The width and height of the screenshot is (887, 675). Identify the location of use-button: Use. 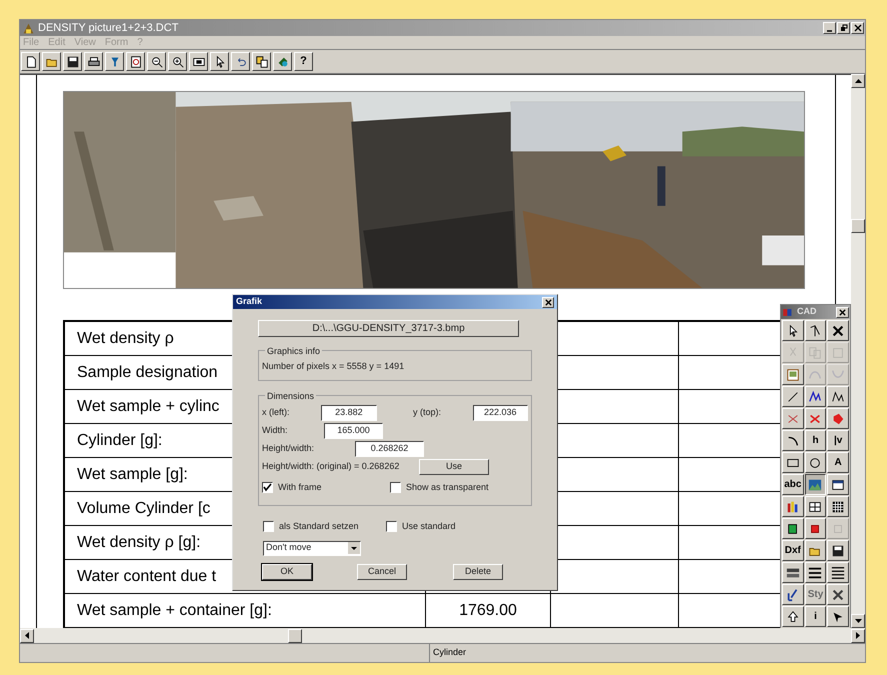
(454, 467).